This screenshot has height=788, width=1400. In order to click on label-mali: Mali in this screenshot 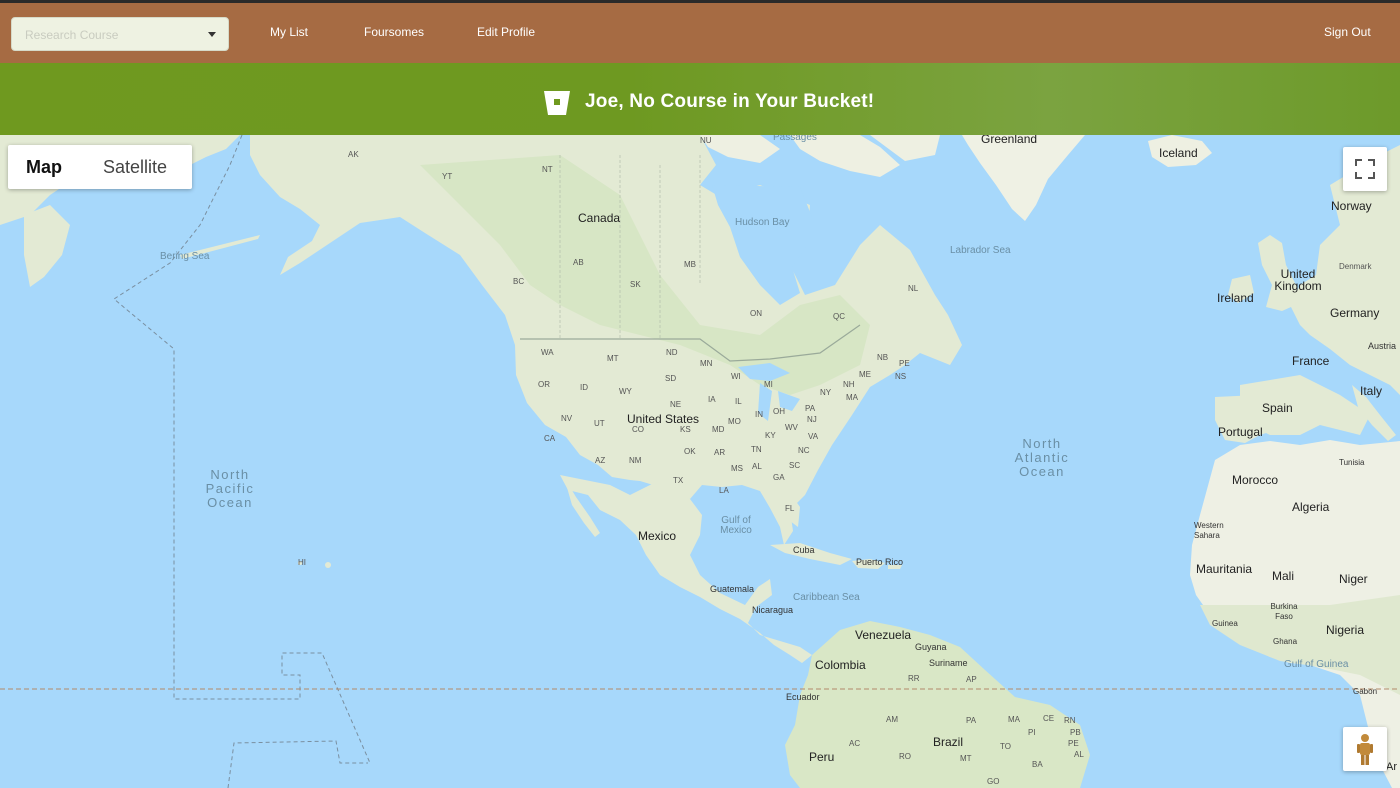, I will do `click(1283, 576)`.